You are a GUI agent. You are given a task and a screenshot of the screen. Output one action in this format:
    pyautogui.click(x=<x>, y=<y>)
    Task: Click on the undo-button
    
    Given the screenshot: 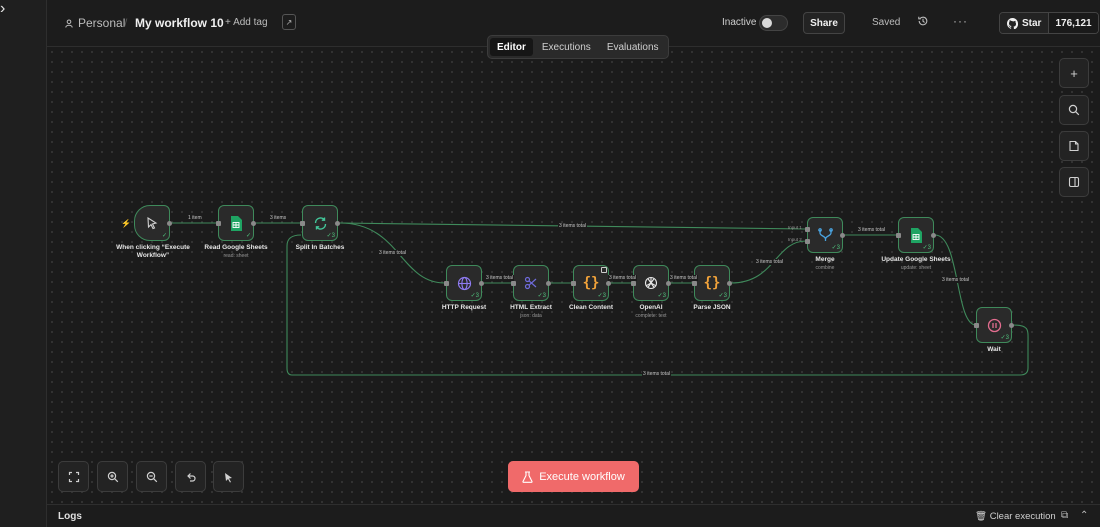 What is the action you would take?
    pyautogui.click(x=190, y=476)
    